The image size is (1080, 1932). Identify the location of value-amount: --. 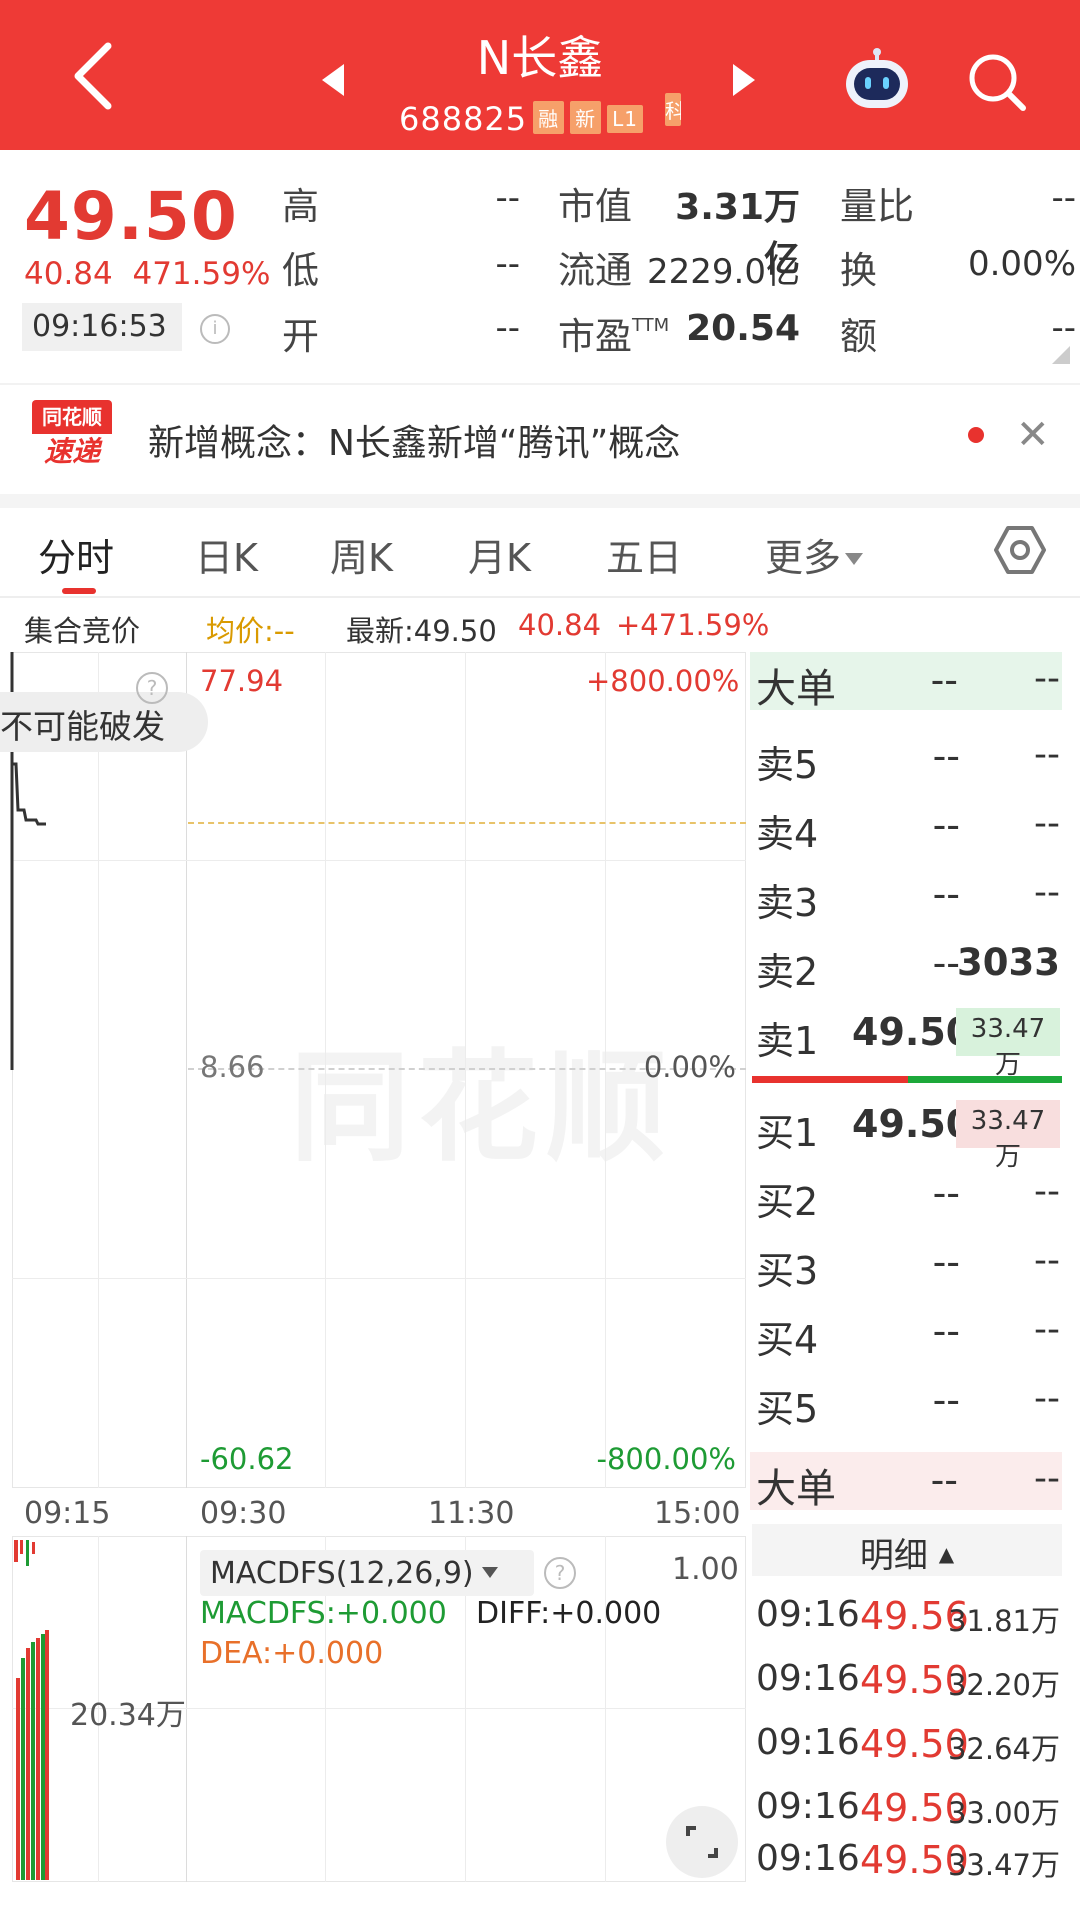
(1063, 328).